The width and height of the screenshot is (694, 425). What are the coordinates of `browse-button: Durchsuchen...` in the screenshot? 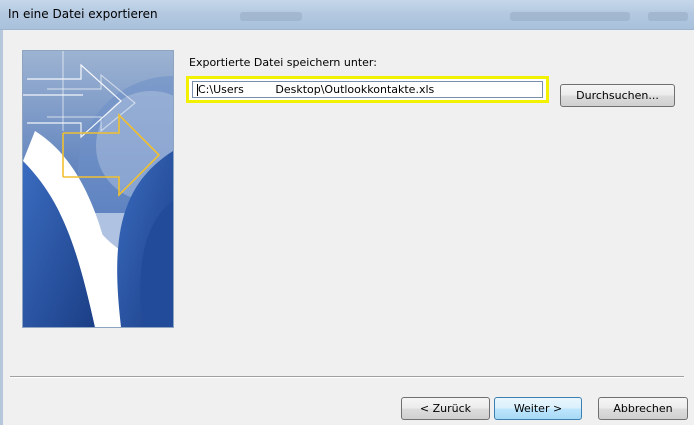 It's located at (617, 95).